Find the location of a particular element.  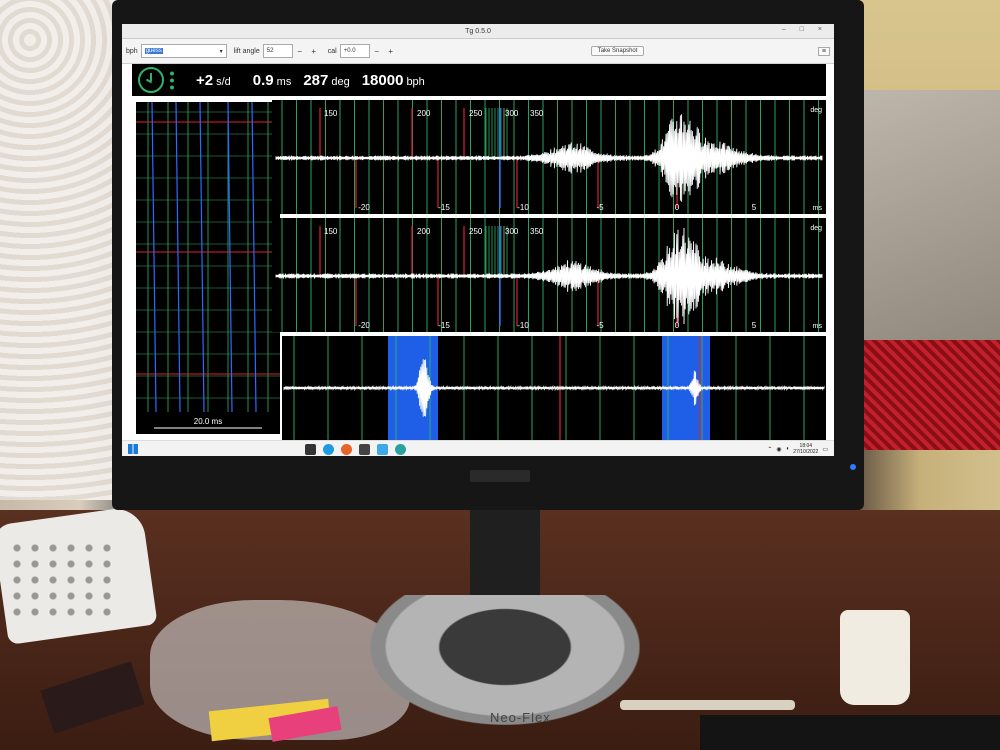

red-basket is located at coordinates (931, 395).